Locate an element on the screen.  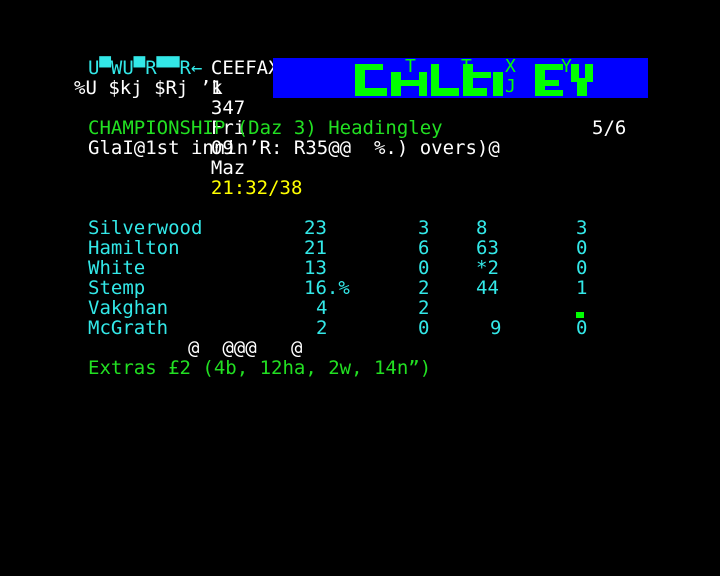
bowler-overs: 16.% is located at coordinates (327, 288).